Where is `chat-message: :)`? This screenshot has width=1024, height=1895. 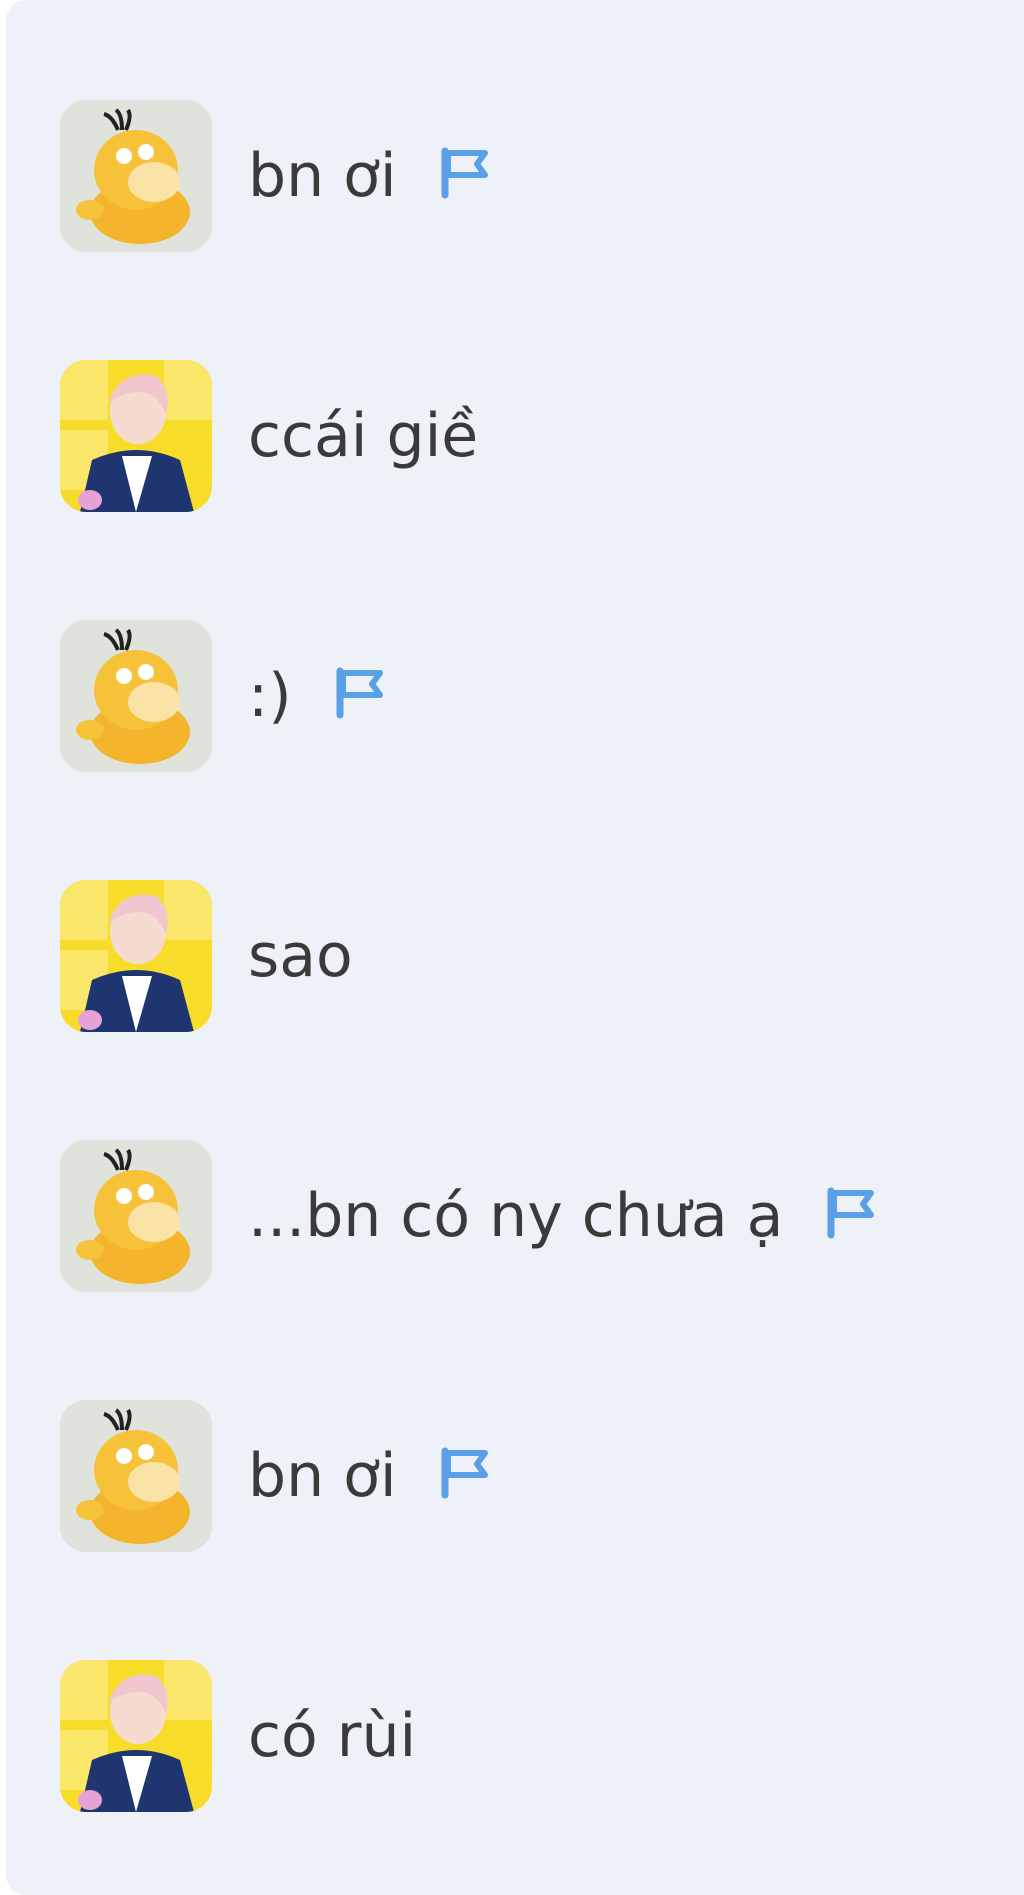
chat-message: :) is located at coordinates (223, 696).